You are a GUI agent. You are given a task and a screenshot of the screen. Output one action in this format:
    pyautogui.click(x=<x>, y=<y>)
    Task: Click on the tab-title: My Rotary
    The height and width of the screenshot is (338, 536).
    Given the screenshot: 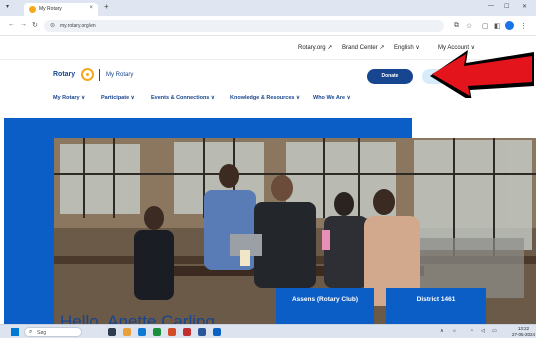 What is the action you would take?
    pyautogui.click(x=50, y=9)
    